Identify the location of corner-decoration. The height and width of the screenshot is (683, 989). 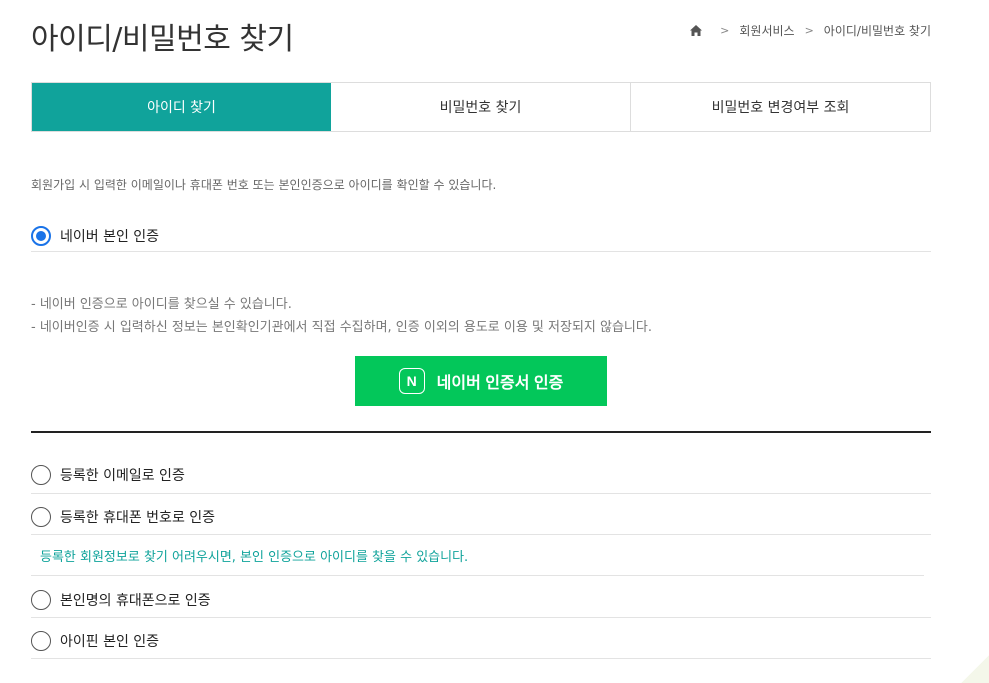
(974, 663).